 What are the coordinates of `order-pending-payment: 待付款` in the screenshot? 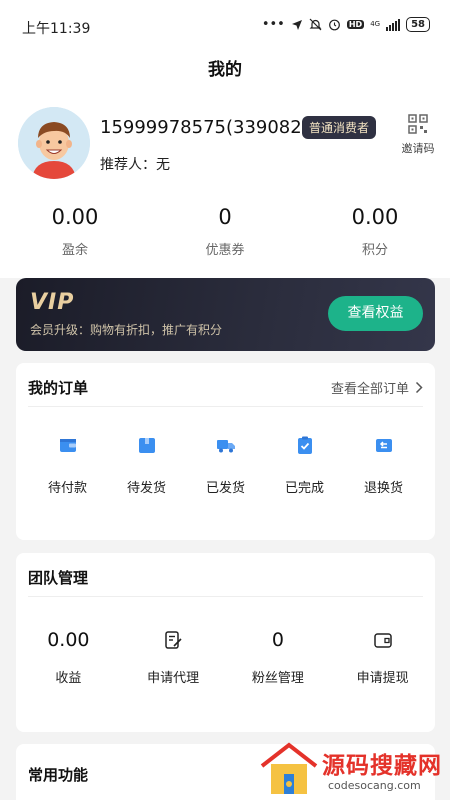 It's located at (67, 451).